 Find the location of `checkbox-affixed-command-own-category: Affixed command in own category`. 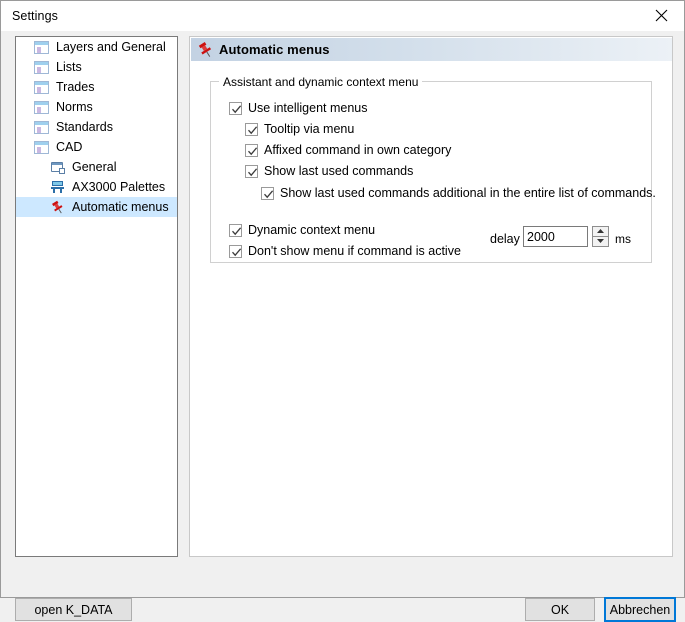

checkbox-affixed-command-own-category: Affixed command in own category is located at coordinates (348, 150).